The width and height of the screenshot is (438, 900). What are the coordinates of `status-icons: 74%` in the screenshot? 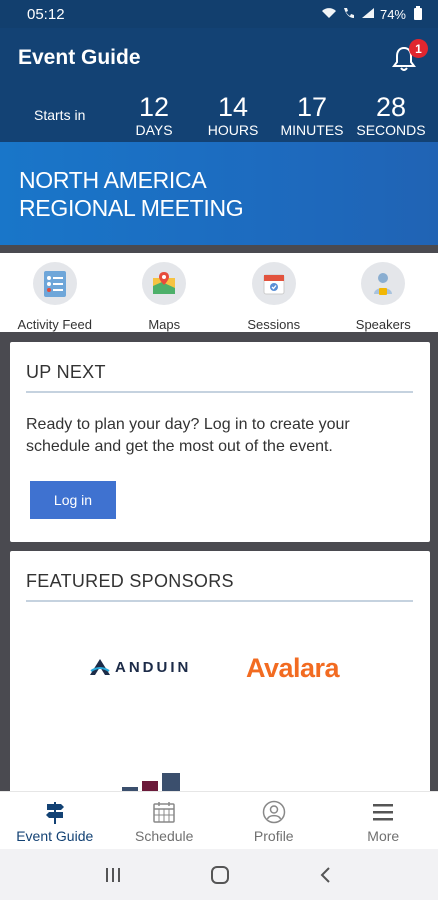 It's located at (371, 14).